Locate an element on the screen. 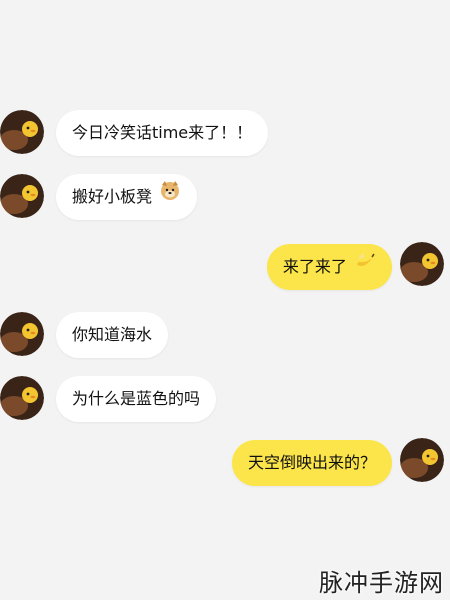 The width and height of the screenshot is (450, 600). message-bubble: 为什么是蓝色的吗 is located at coordinates (136, 399).